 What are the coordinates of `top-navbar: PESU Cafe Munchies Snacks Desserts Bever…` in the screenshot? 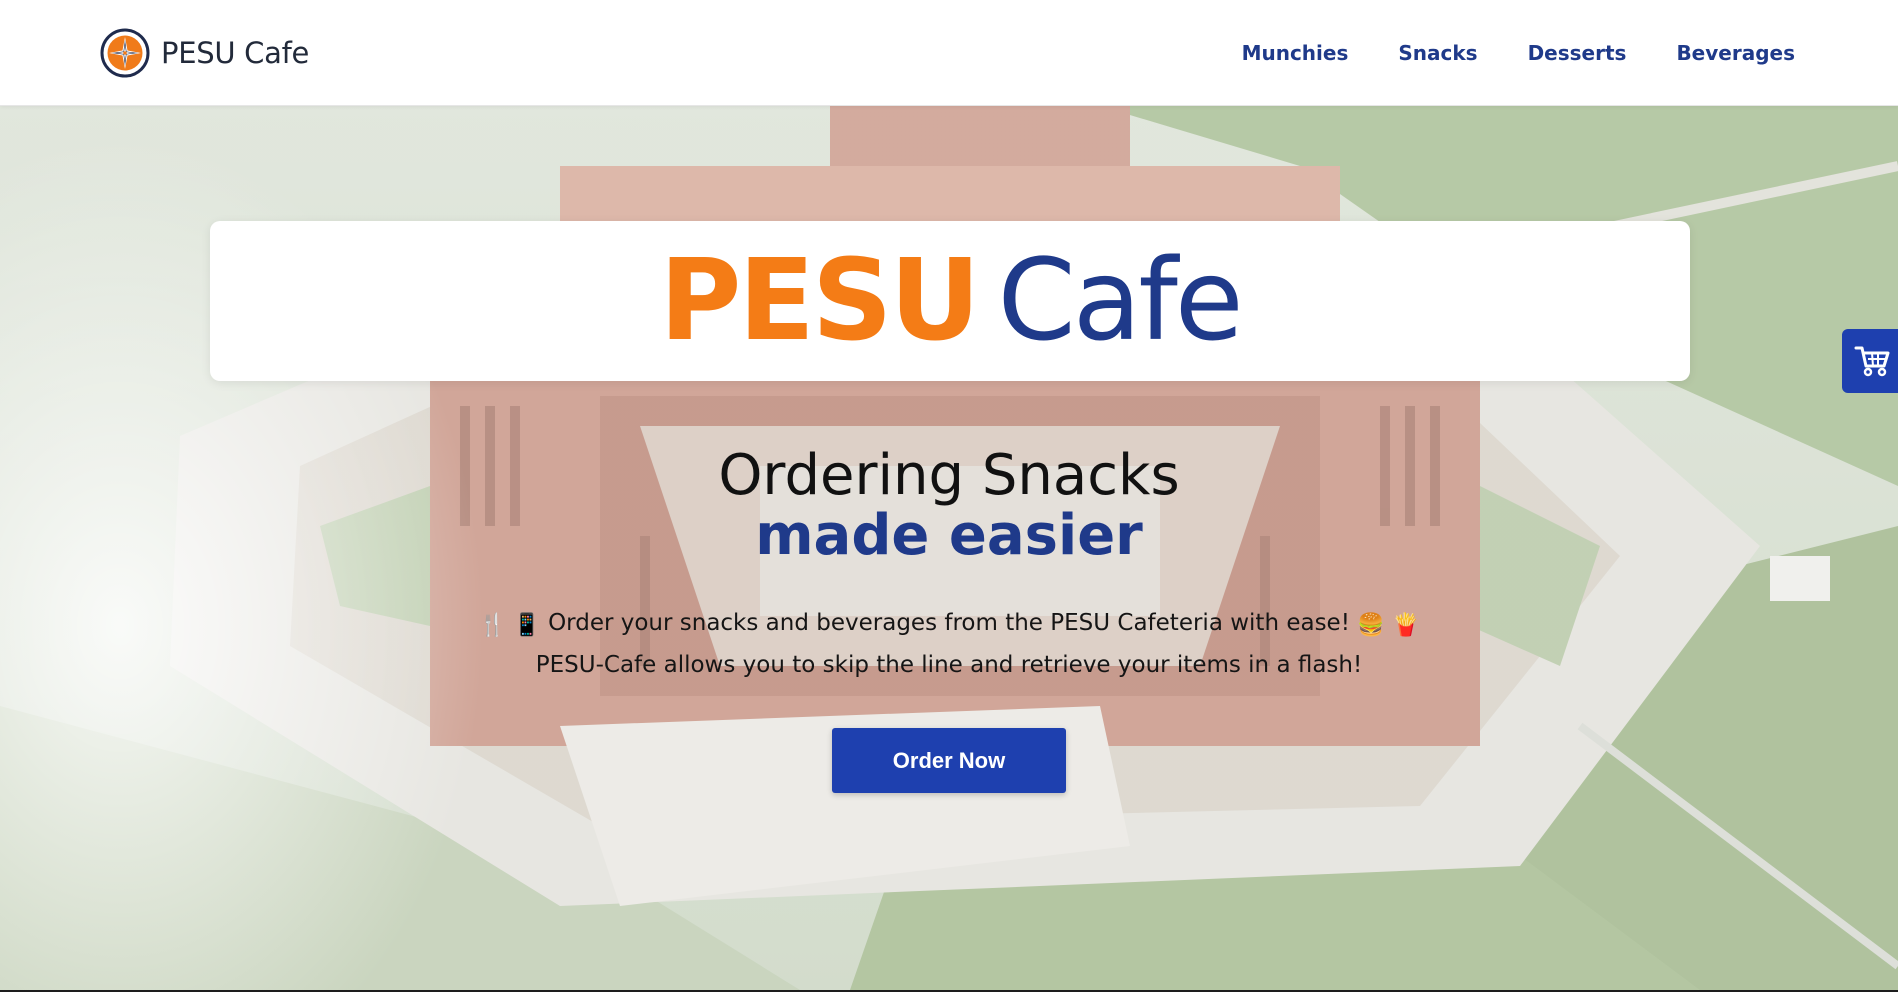 It's located at (949, 53).